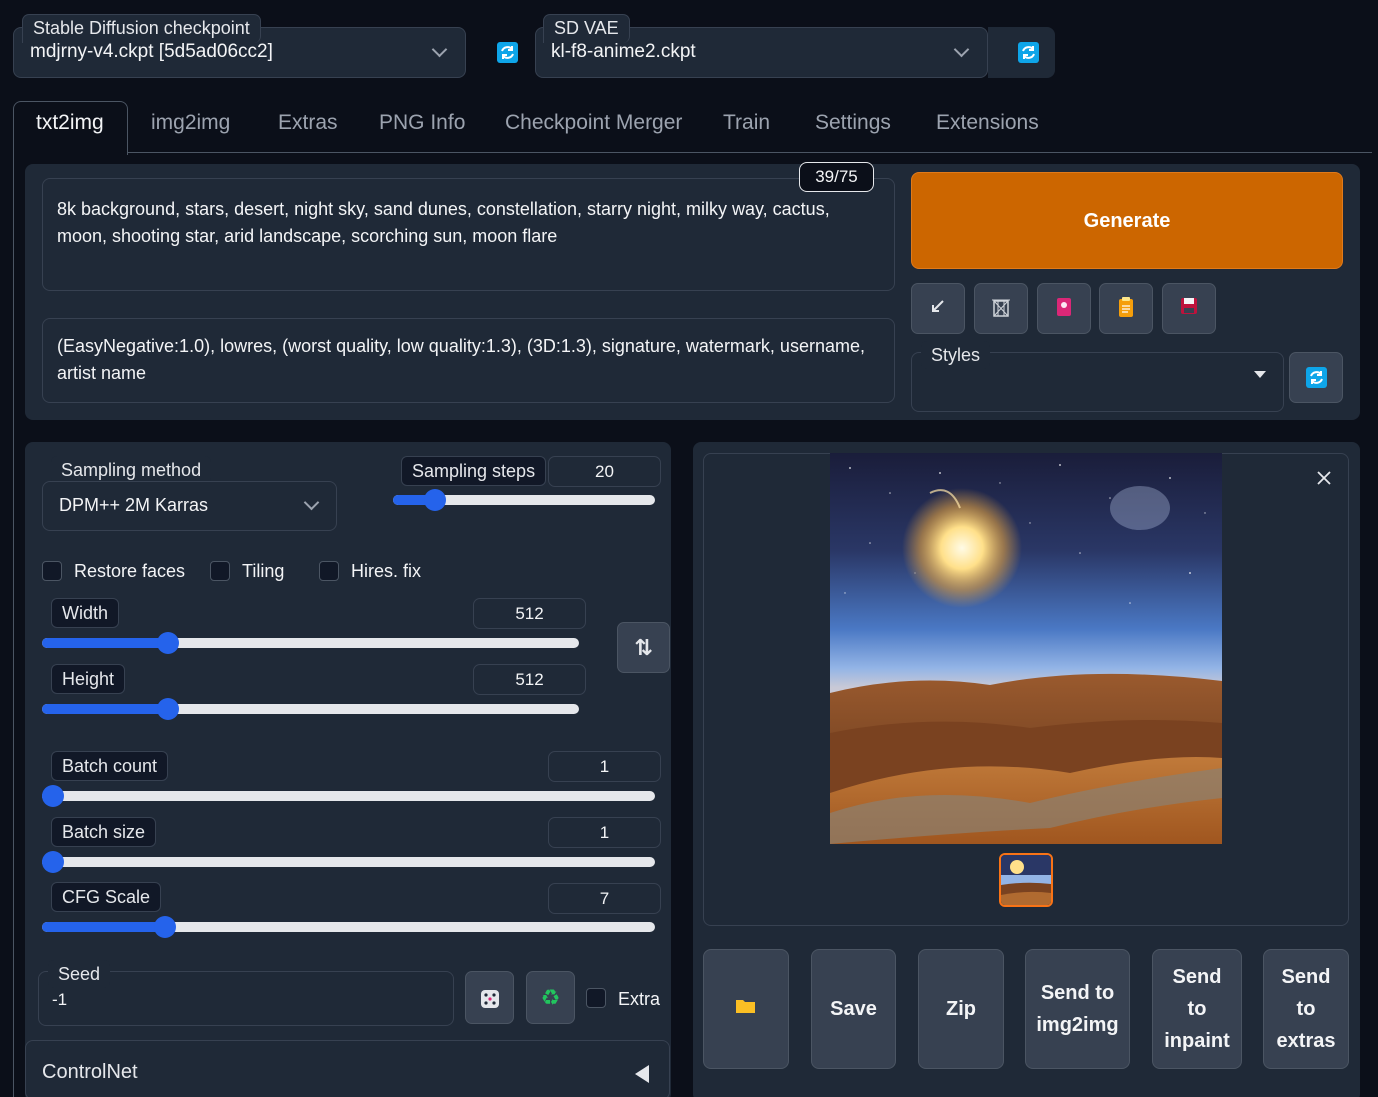 This screenshot has height=1097, width=1378. I want to click on height-label: Height, so click(88, 679).